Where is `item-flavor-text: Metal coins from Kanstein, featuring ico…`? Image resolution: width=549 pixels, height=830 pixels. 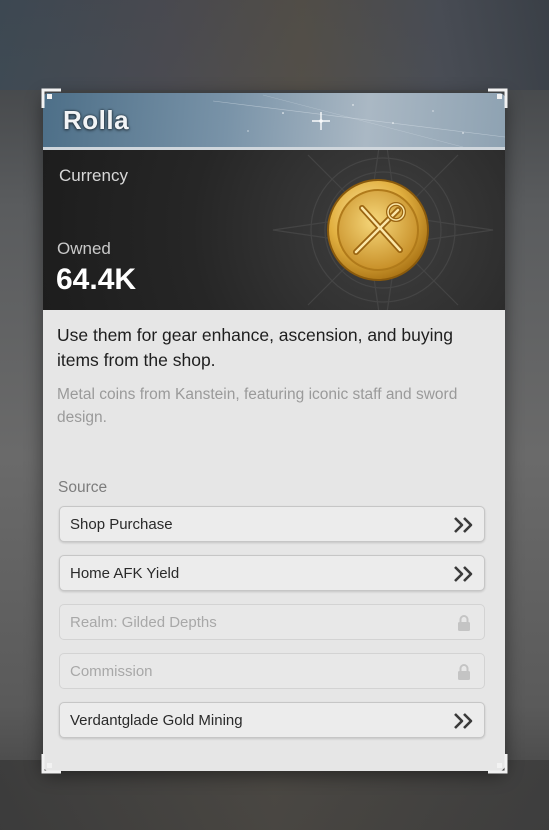
item-flavor-text: Metal coins from Kanstein, featuring ico… is located at coordinates (257, 406).